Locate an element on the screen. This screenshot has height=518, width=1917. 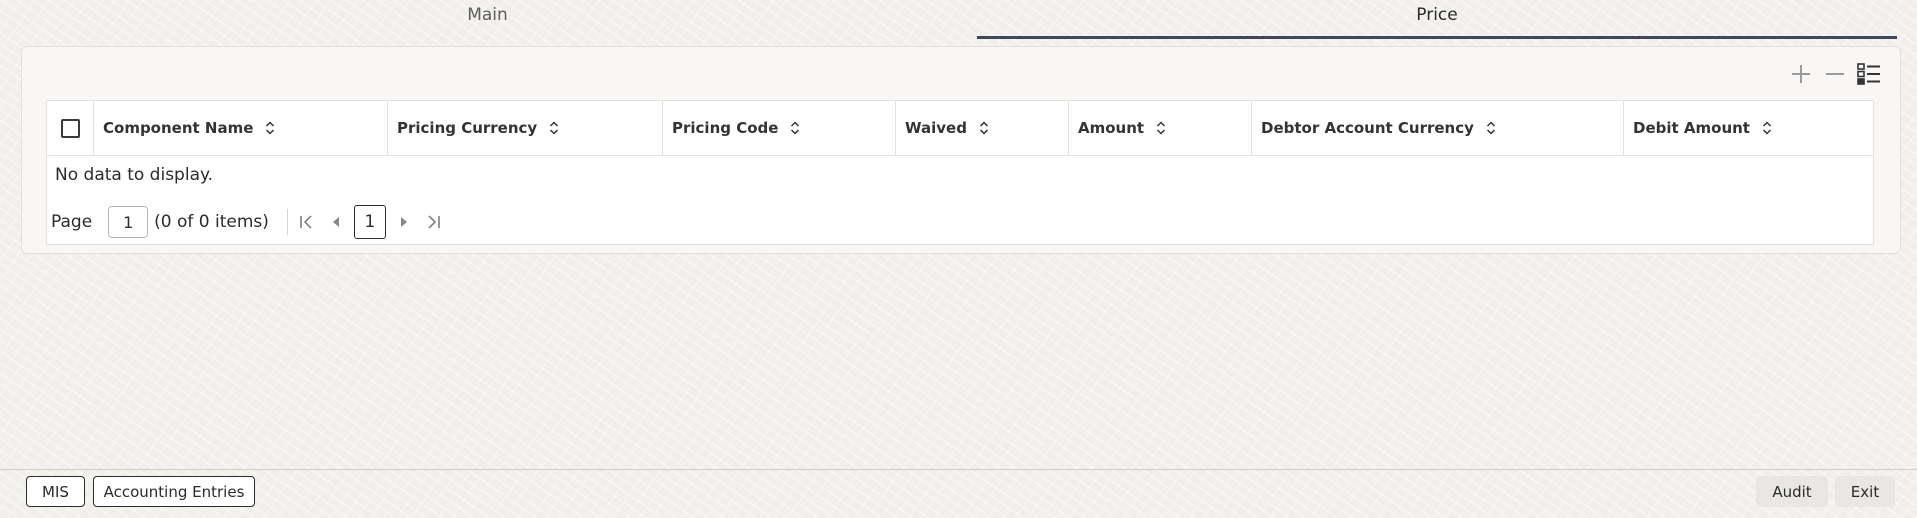
select-all-cell is located at coordinates (70, 128).